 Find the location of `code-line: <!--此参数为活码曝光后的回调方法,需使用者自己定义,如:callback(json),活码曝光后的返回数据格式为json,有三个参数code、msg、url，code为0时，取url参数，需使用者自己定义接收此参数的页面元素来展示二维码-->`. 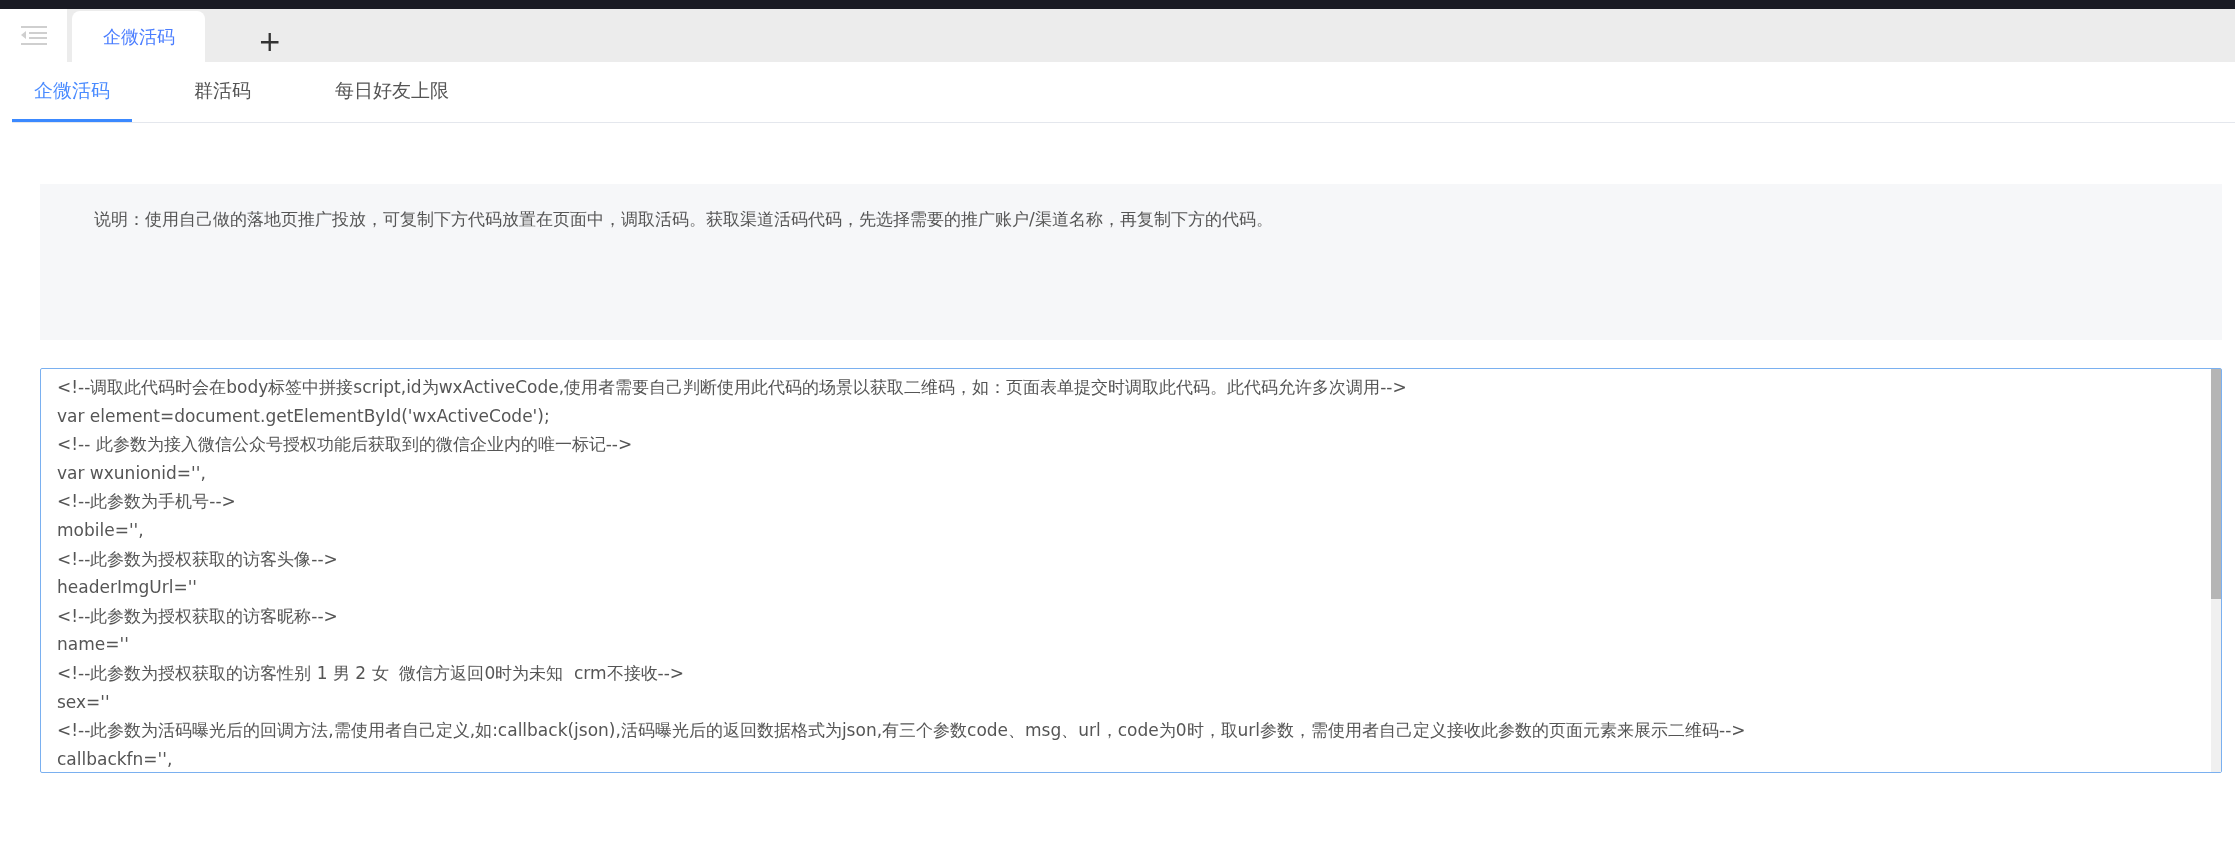

code-line: <!--此参数为活码曝光后的回调方法,需使用者自己定义,如:callback(json),活码曝光后的返回数据格式为json,有三个参数code、msg、url，code为0时，取url参数，需使用者自己定义接收此参数的页面元素来展示二维码--> is located at coordinates (901, 731).